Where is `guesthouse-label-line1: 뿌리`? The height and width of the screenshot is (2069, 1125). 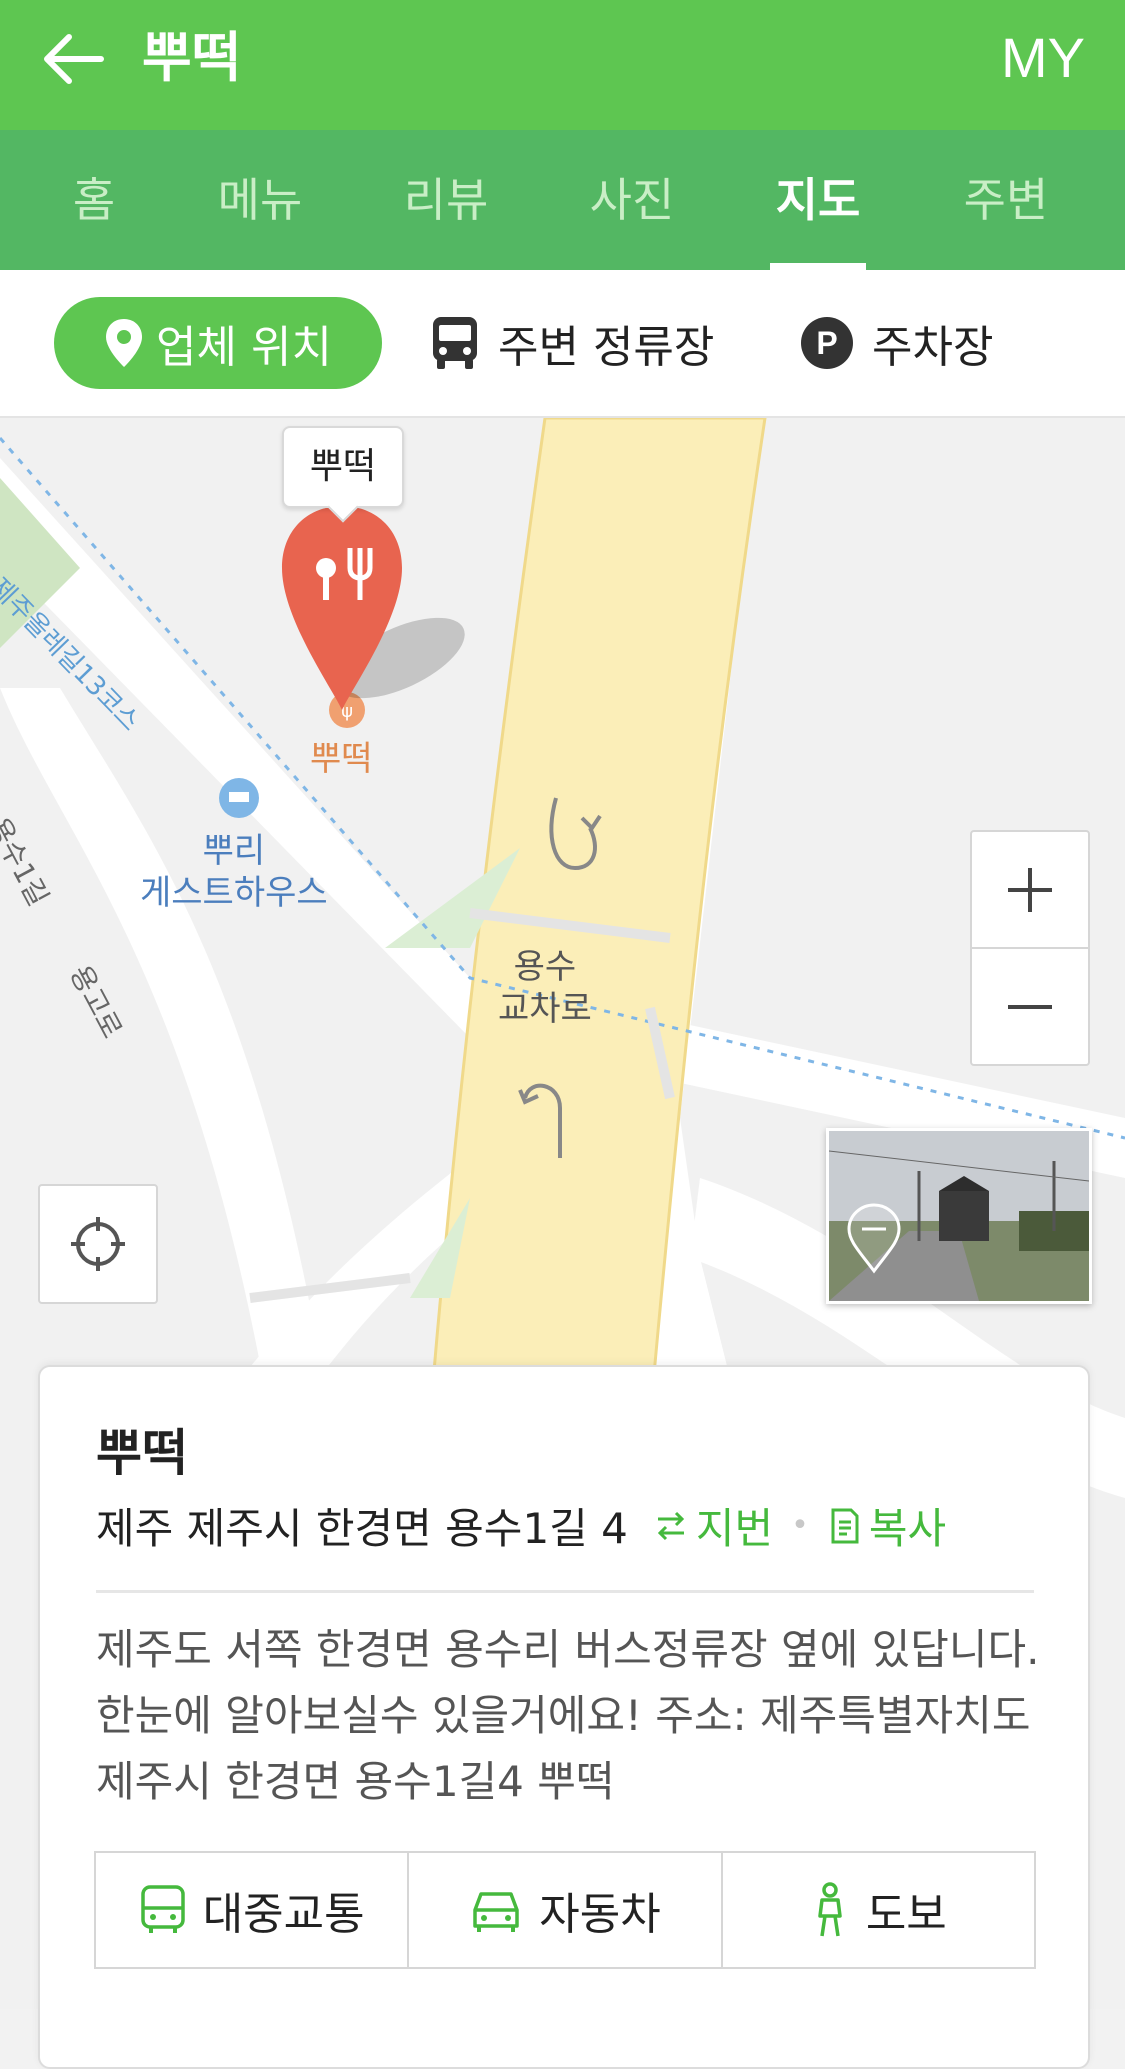 guesthouse-label-line1: 뿌리 is located at coordinates (234, 851).